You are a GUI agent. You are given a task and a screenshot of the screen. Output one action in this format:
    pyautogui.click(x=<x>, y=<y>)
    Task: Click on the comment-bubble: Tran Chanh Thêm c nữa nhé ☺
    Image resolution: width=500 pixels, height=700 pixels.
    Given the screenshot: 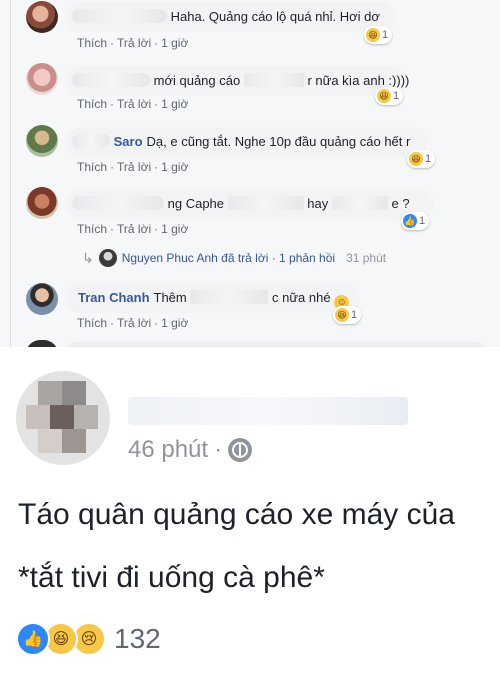 What is the action you would take?
    pyautogui.click(x=213, y=298)
    